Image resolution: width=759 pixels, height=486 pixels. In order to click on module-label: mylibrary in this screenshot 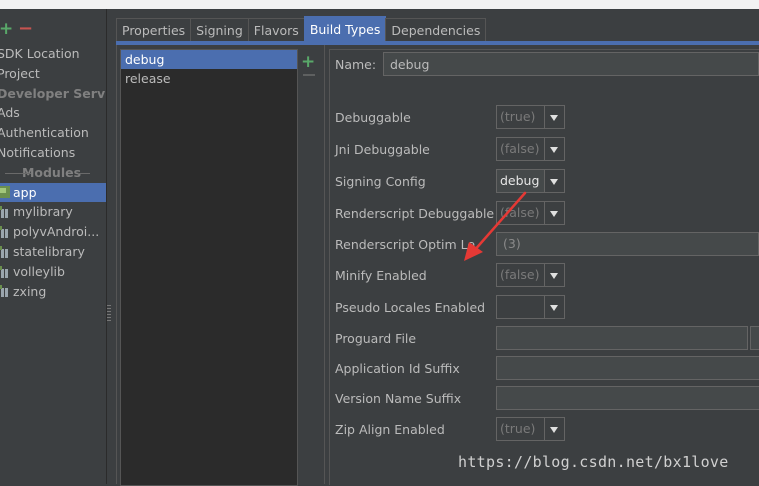, I will do `click(43, 212)`.